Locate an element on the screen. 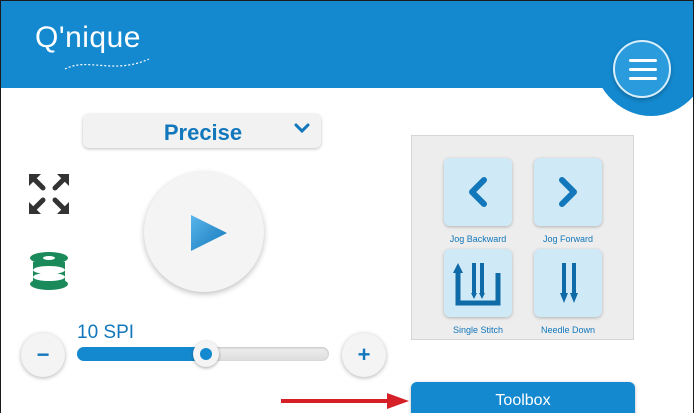 This screenshot has height=414, width=694. stitch-mode-select: Precise is located at coordinates (202, 131).